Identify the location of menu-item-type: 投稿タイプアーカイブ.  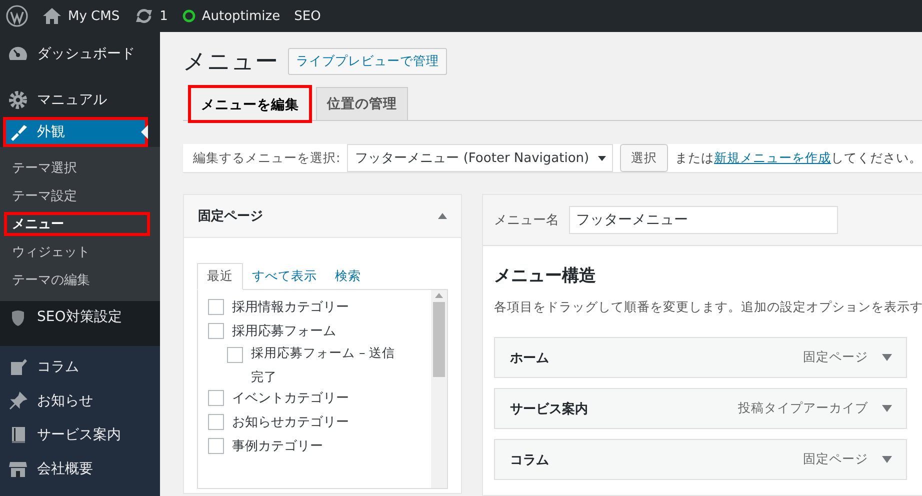
(803, 408).